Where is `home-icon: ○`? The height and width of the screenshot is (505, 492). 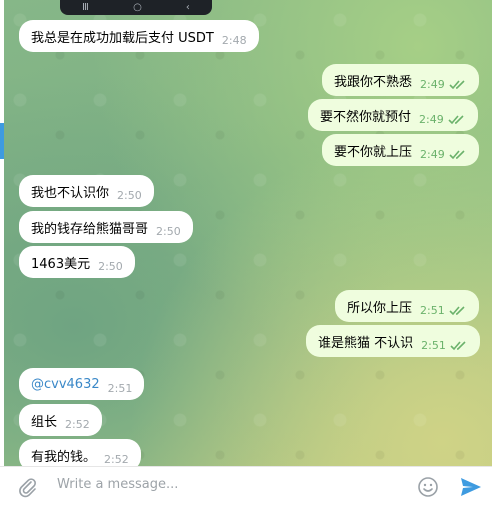 home-icon: ○ is located at coordinates (137, 7).